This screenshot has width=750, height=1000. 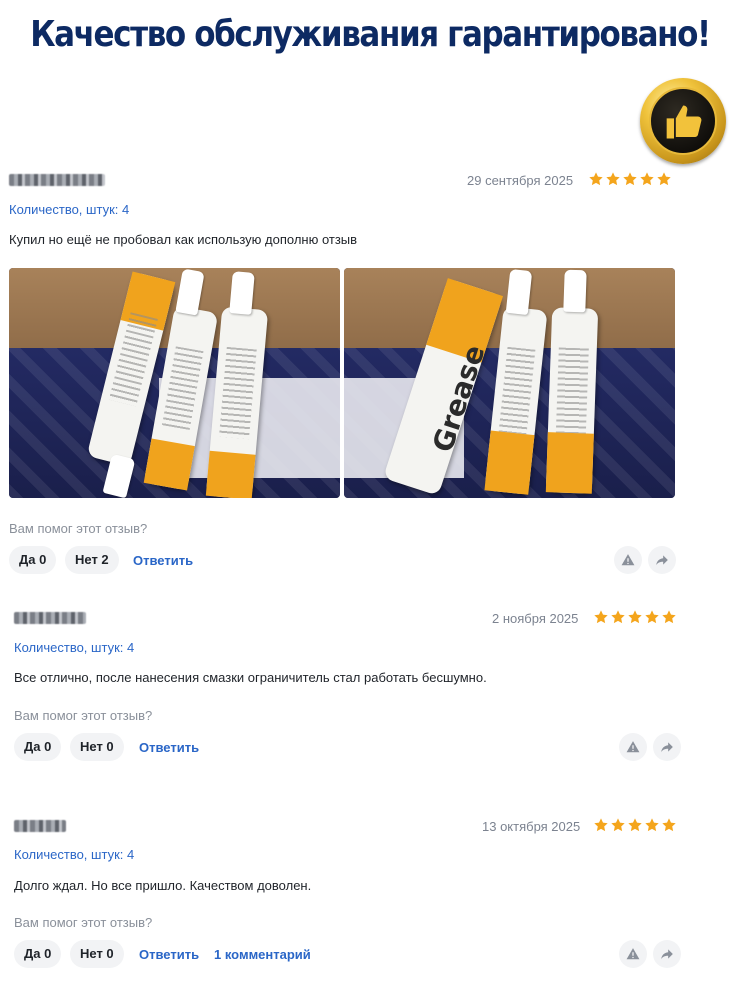 What do you see at coordinates (262, 954) in the screenshot?
I see `comments-link: 1 комментарий` at bounding box center [262, 954].